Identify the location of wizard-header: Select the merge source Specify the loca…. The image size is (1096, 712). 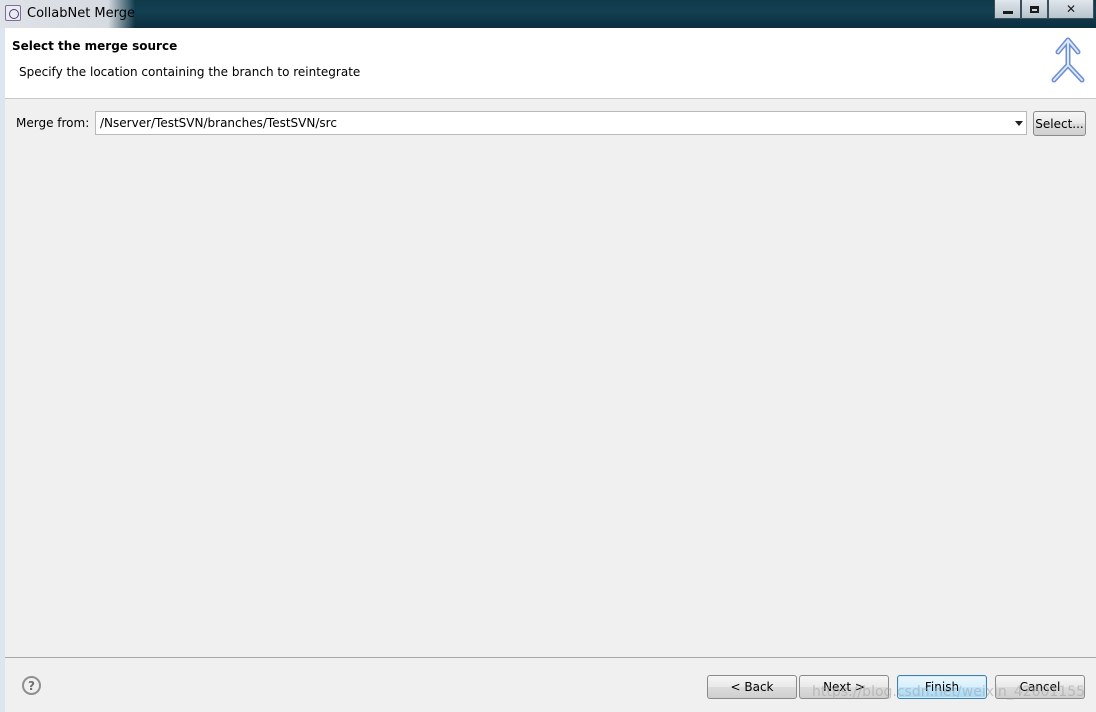
(550, 63).